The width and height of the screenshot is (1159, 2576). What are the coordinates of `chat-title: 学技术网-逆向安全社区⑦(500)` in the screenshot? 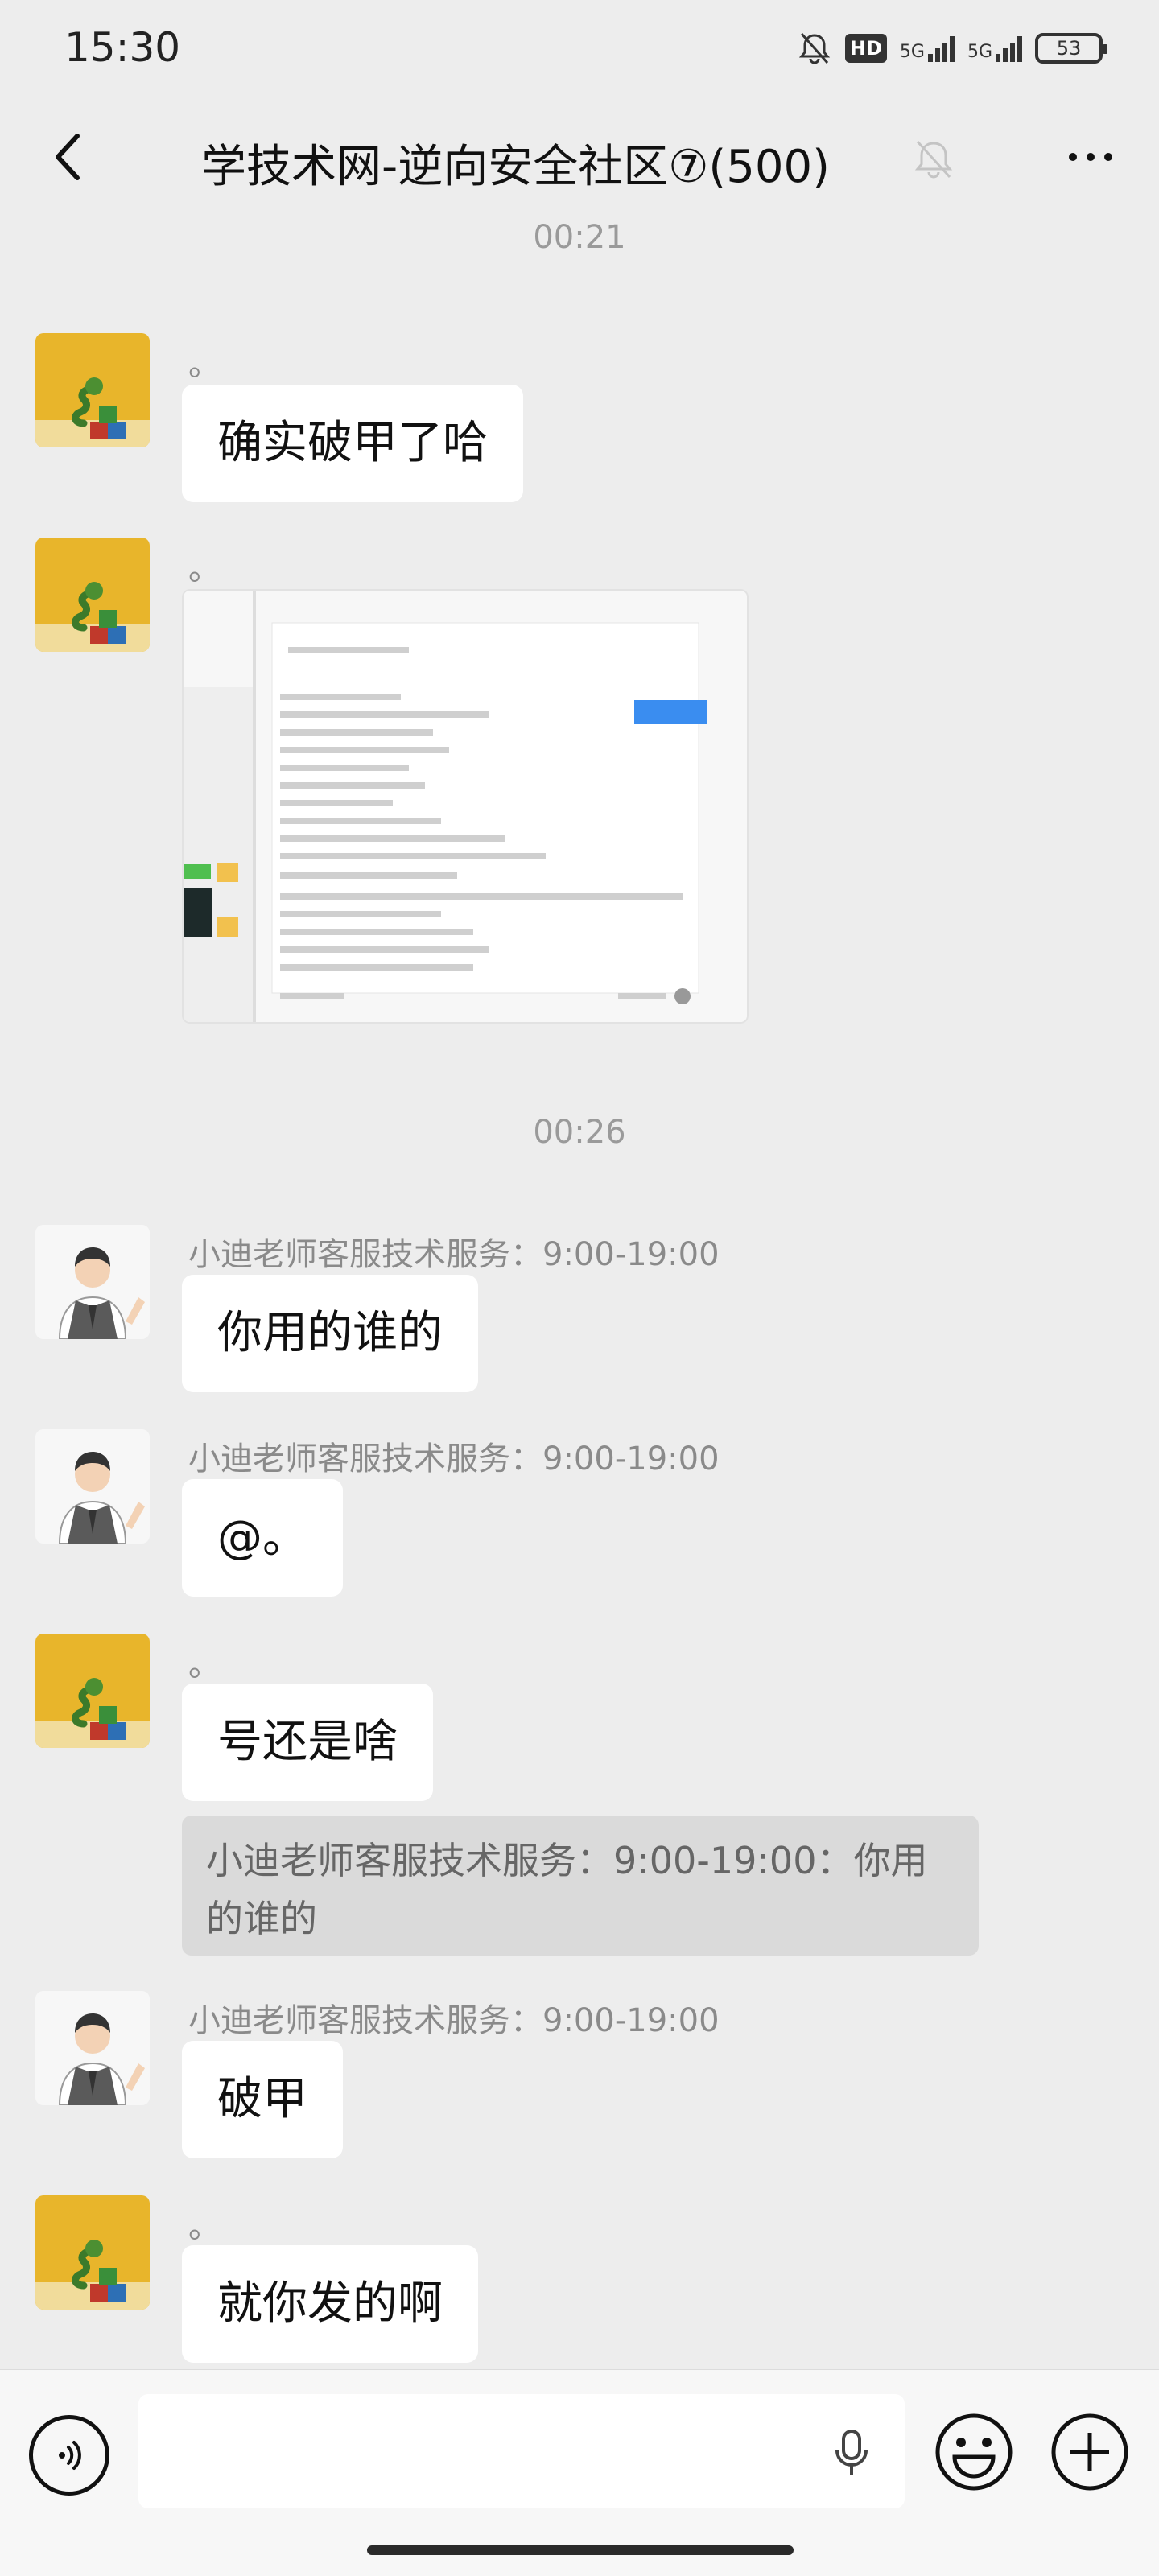 It's located at (515, 167).